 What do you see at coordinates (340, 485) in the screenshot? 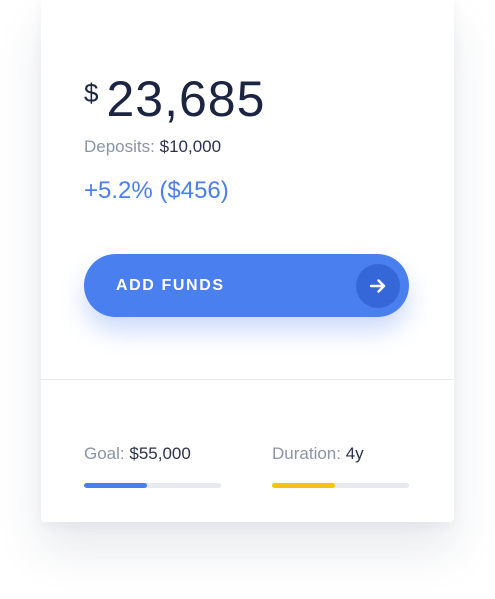
I see `duration-progress-bar` at bounding box center [340, 485].